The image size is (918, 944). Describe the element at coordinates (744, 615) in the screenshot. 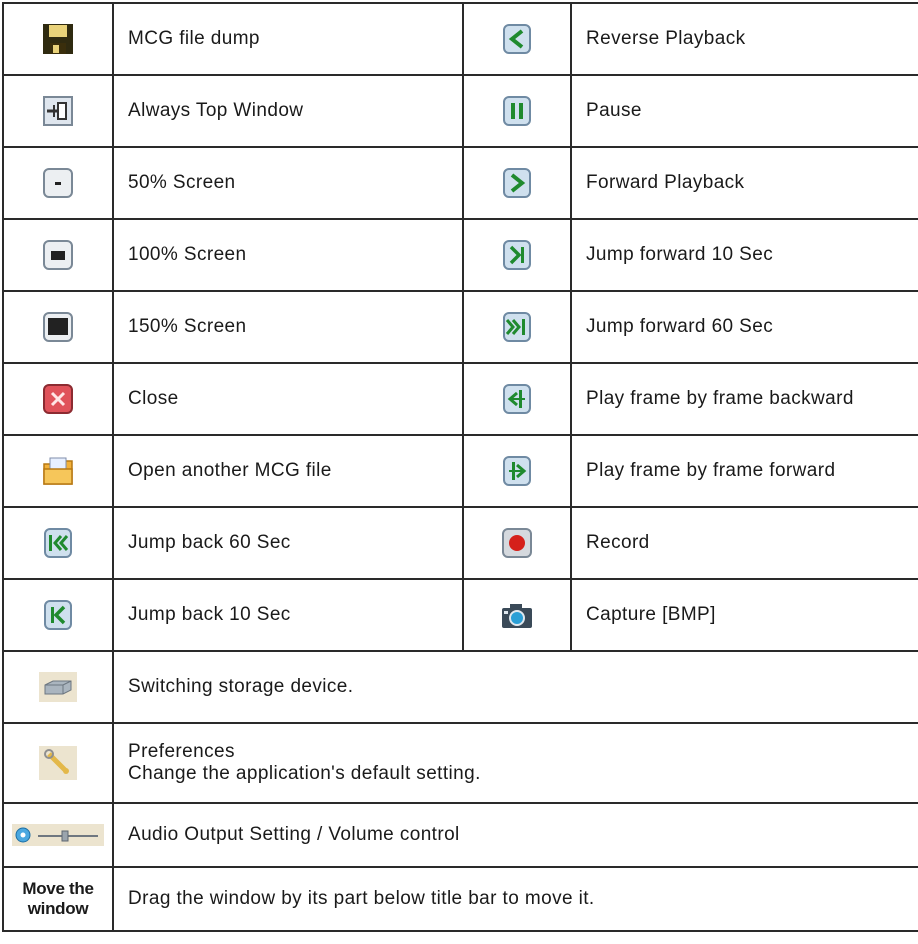

I see `legend-label: Capture [BMP]` at that location.